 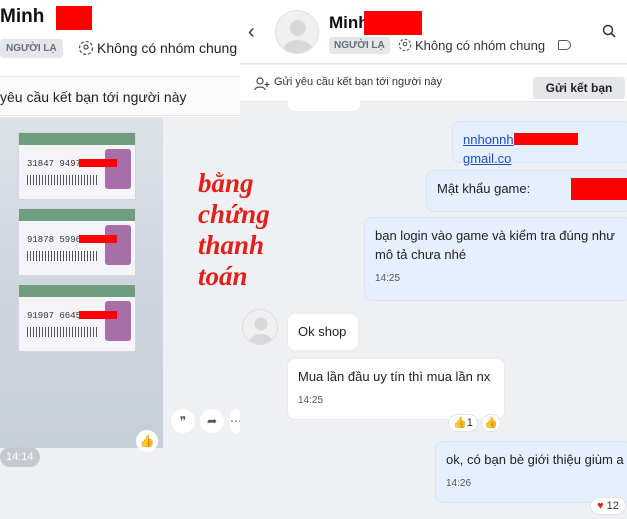 What do you see at coordinates (358, 82) in the screenshot?
I see `friend-request-text: Gửi yêu cầu kết bạn tới người này` at bounding box center [358, 82].